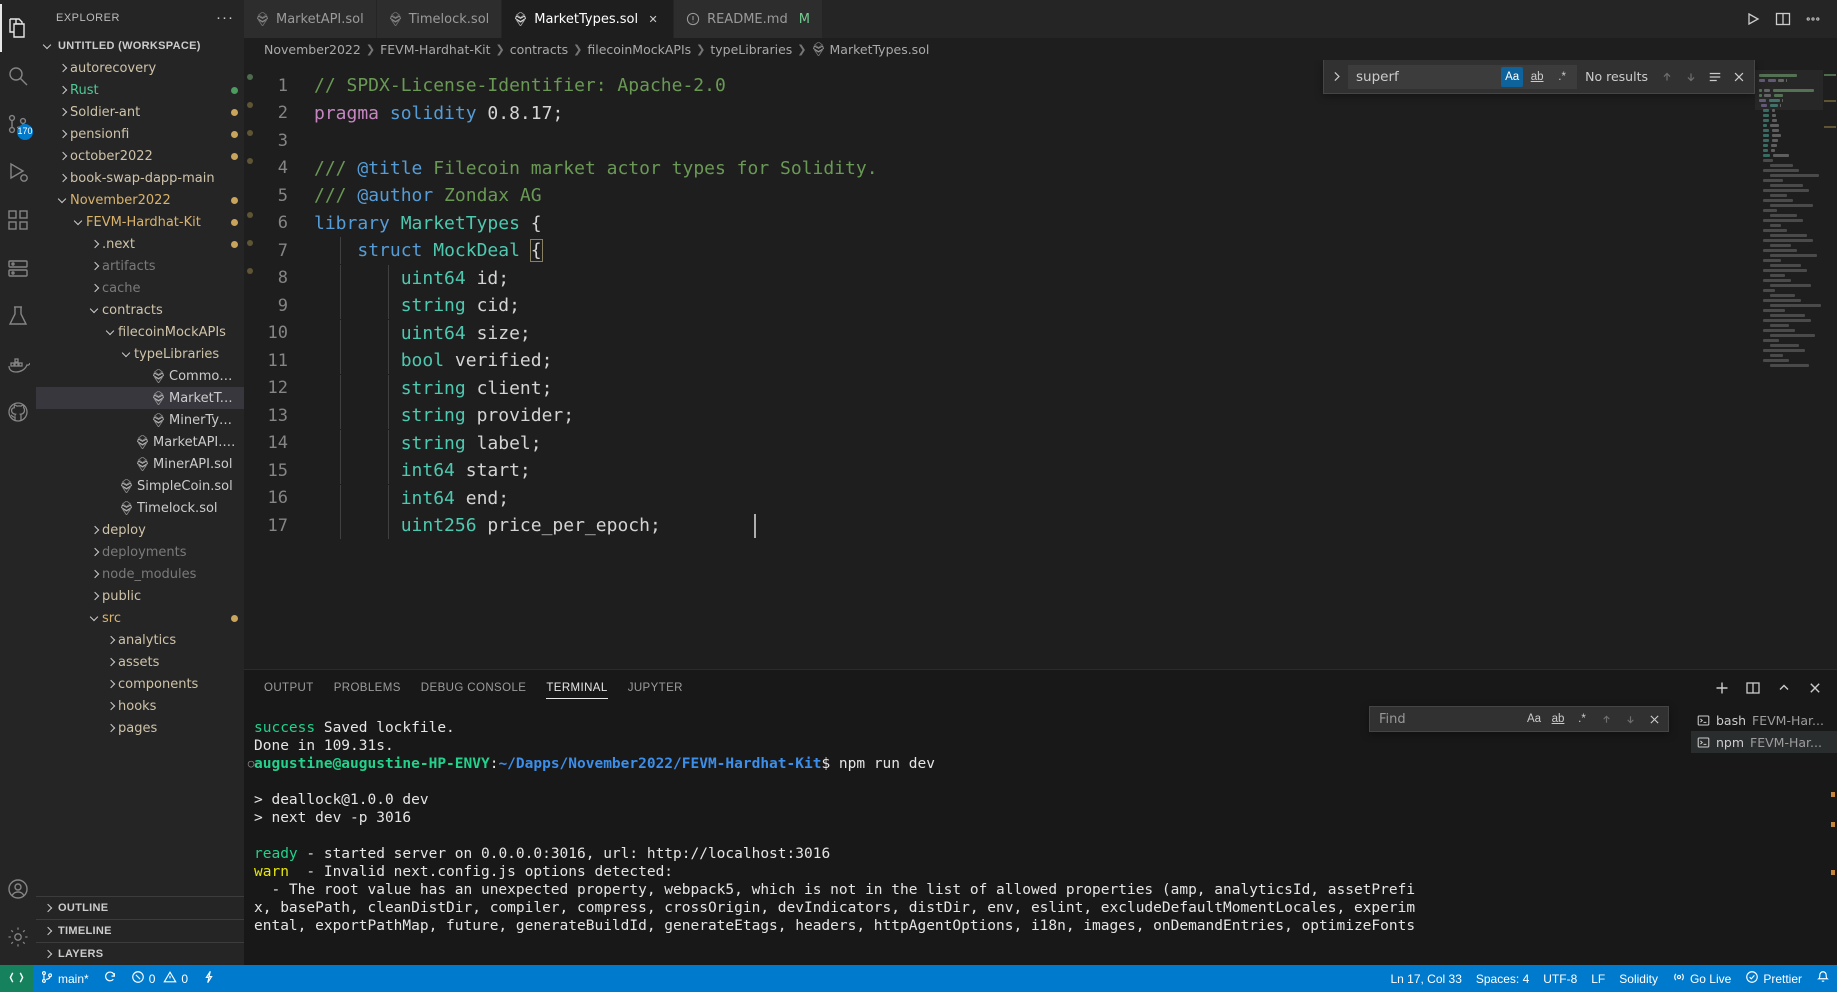 The image size is (1837, 992). What do you see at coordinates (140, 354) in the screenshot?
I see `tree-folder-typelibraries: typeLibraries` at bounding box center [140, 354].